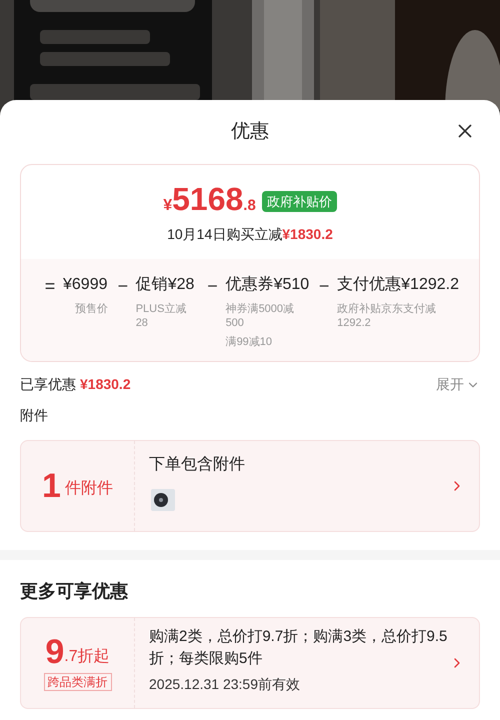 Image resolution: width=500 pixels, height=720 pixels. What do you see at coordinates (48, 384) in the screenshot?
I see `enjoyed-label: 已享优惠` at bounding box center [48, 384].